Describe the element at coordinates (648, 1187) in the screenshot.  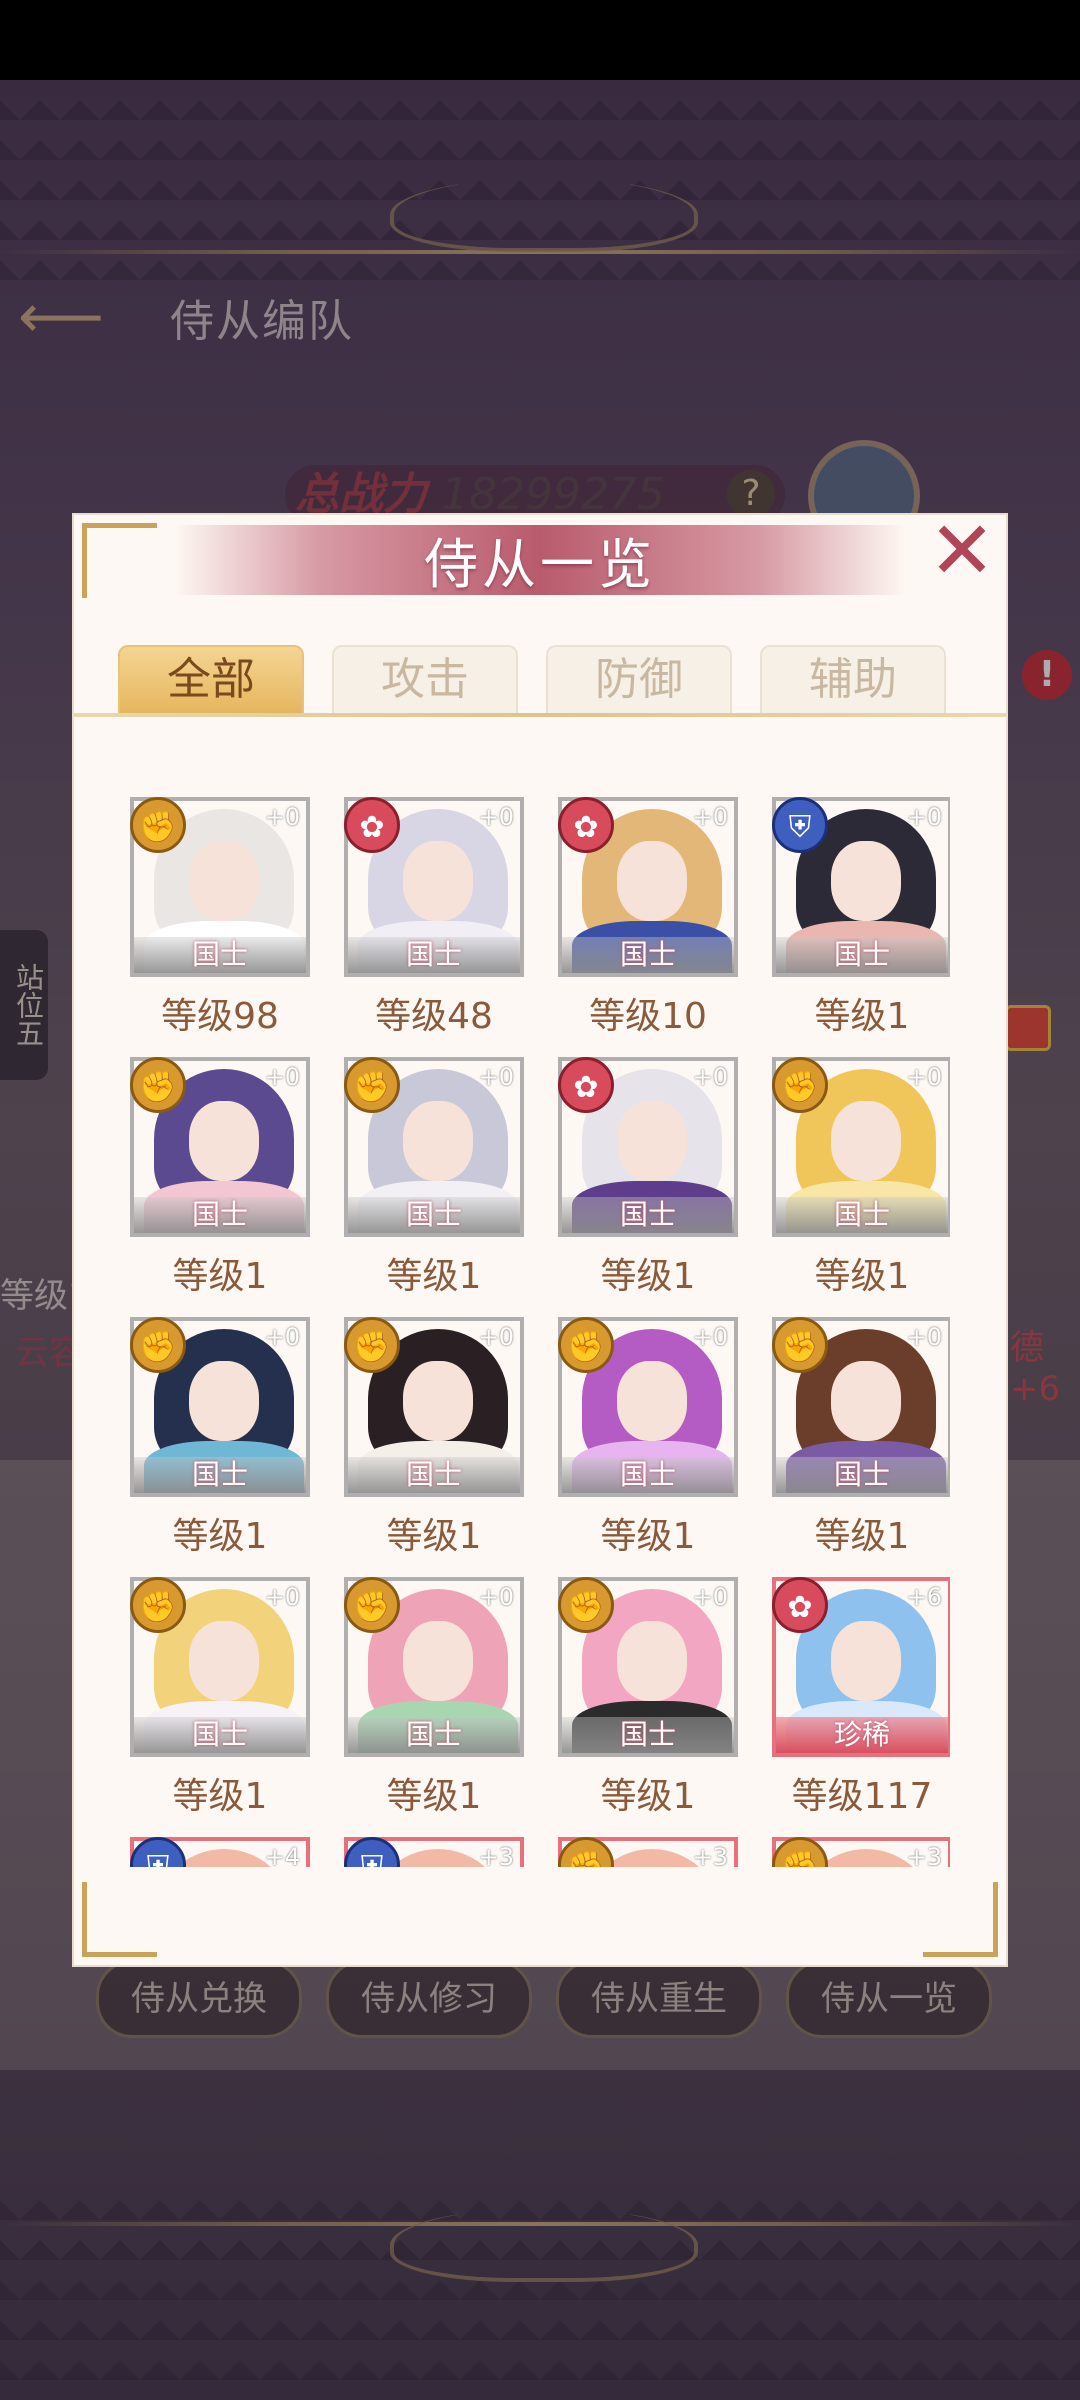
I see `attendant-card: 国士 +0 ✿ 等级1` at that location.